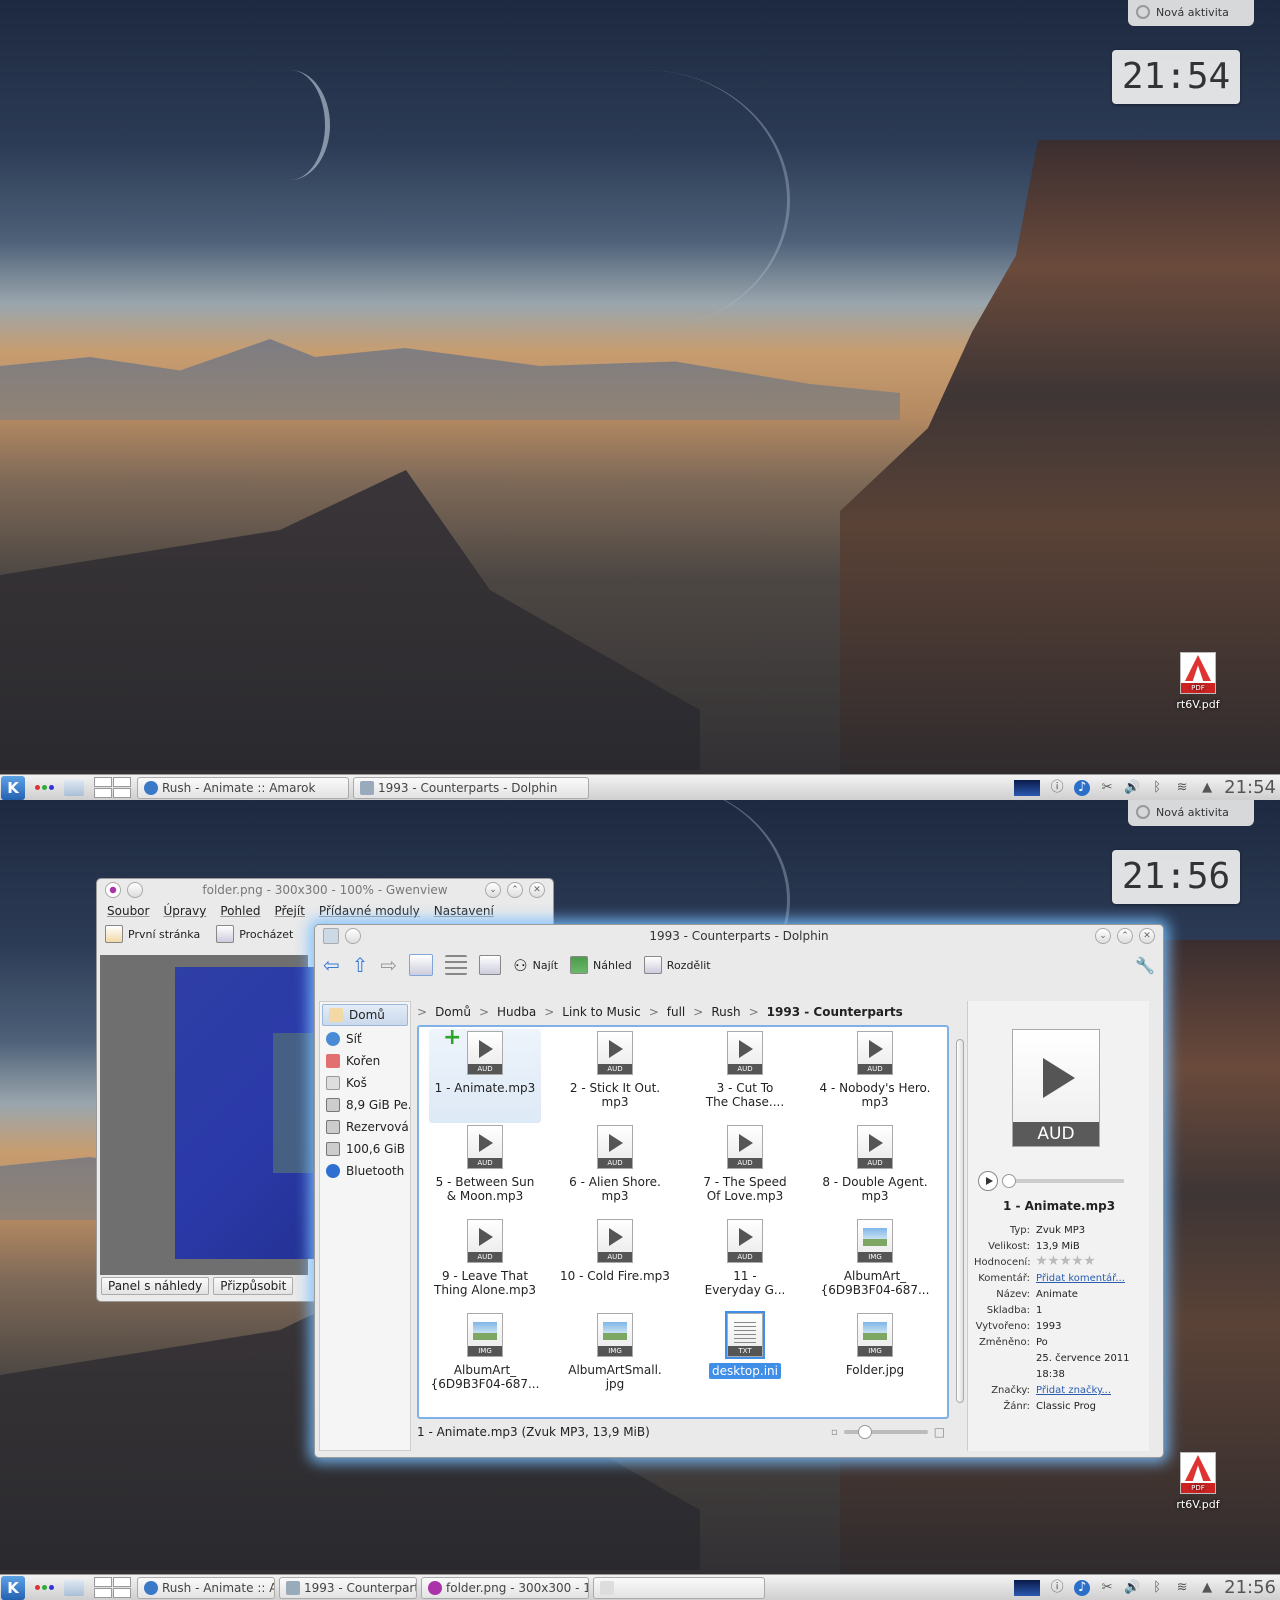 The width and height of the screenshot is (1280, 1600). Describe the element at coordinates (615, 1076) in the screenshot. I see `file-item: AUD 2 - Stick It Out. mp3` at that location.